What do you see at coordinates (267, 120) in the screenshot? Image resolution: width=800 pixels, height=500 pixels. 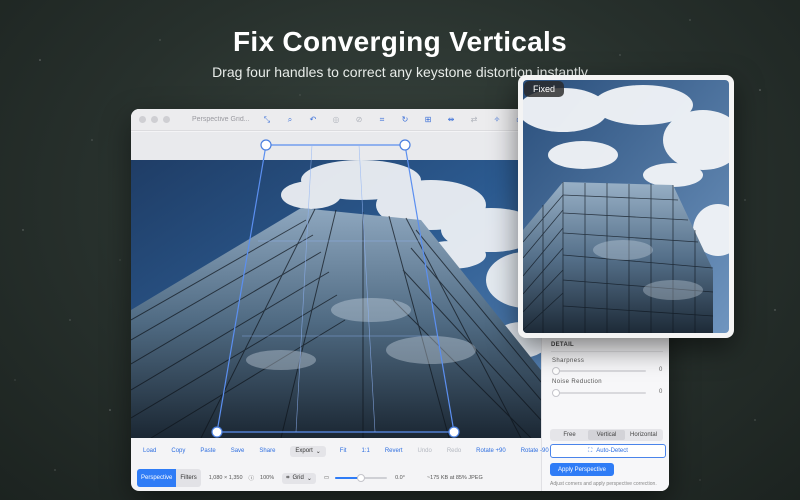 I see `arrows-icon: ⤡` at bounding box center [267, 120].